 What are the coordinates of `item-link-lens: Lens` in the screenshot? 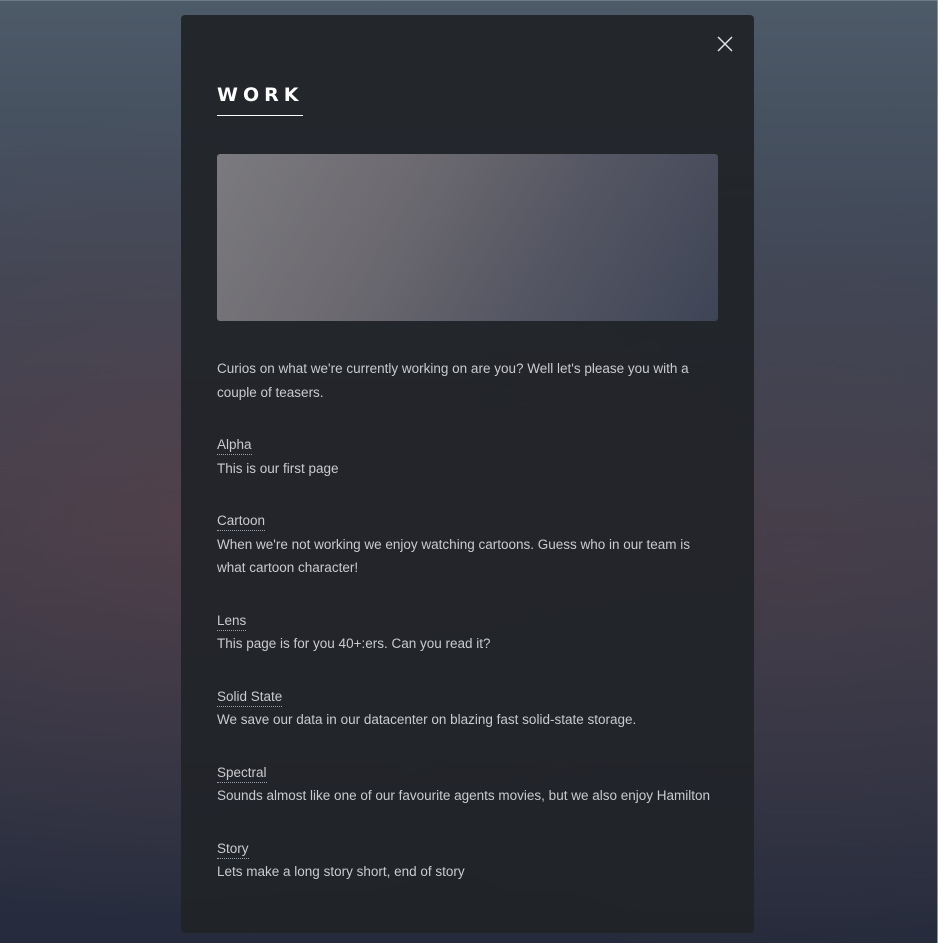 It's located at (232, 621).